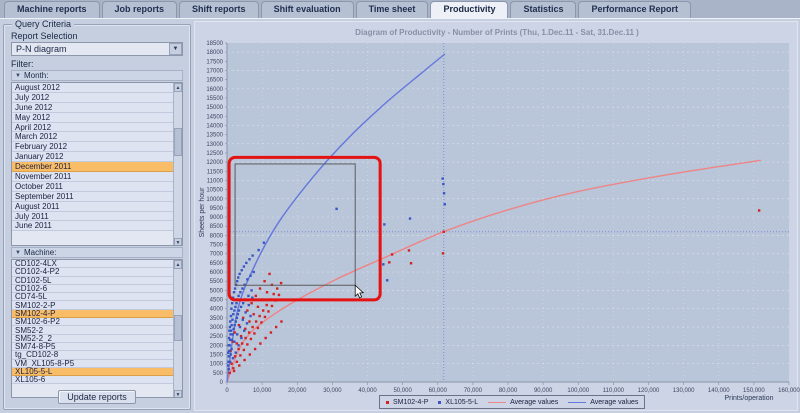  Describe the element at coordinates (214, 200) in the screenshot. I see `svg-text: 10000` at that location.